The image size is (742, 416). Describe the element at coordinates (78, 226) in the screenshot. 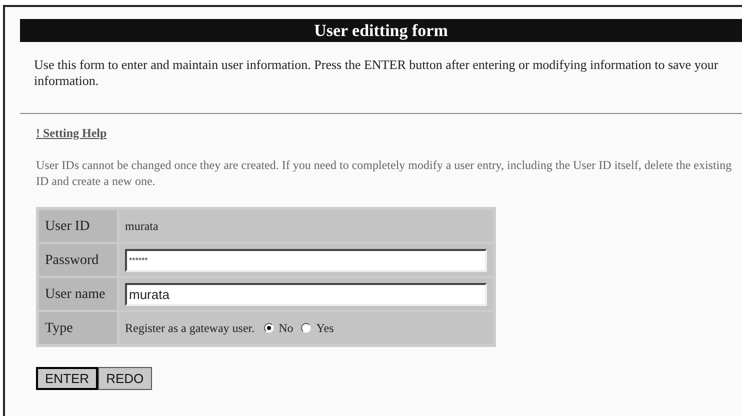

I see `field-label: User ID` at that location.